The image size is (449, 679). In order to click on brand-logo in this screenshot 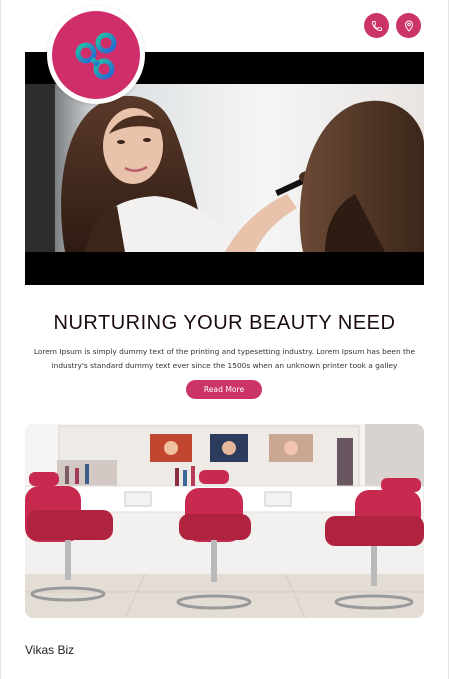, I will do `click(96, 55)`.